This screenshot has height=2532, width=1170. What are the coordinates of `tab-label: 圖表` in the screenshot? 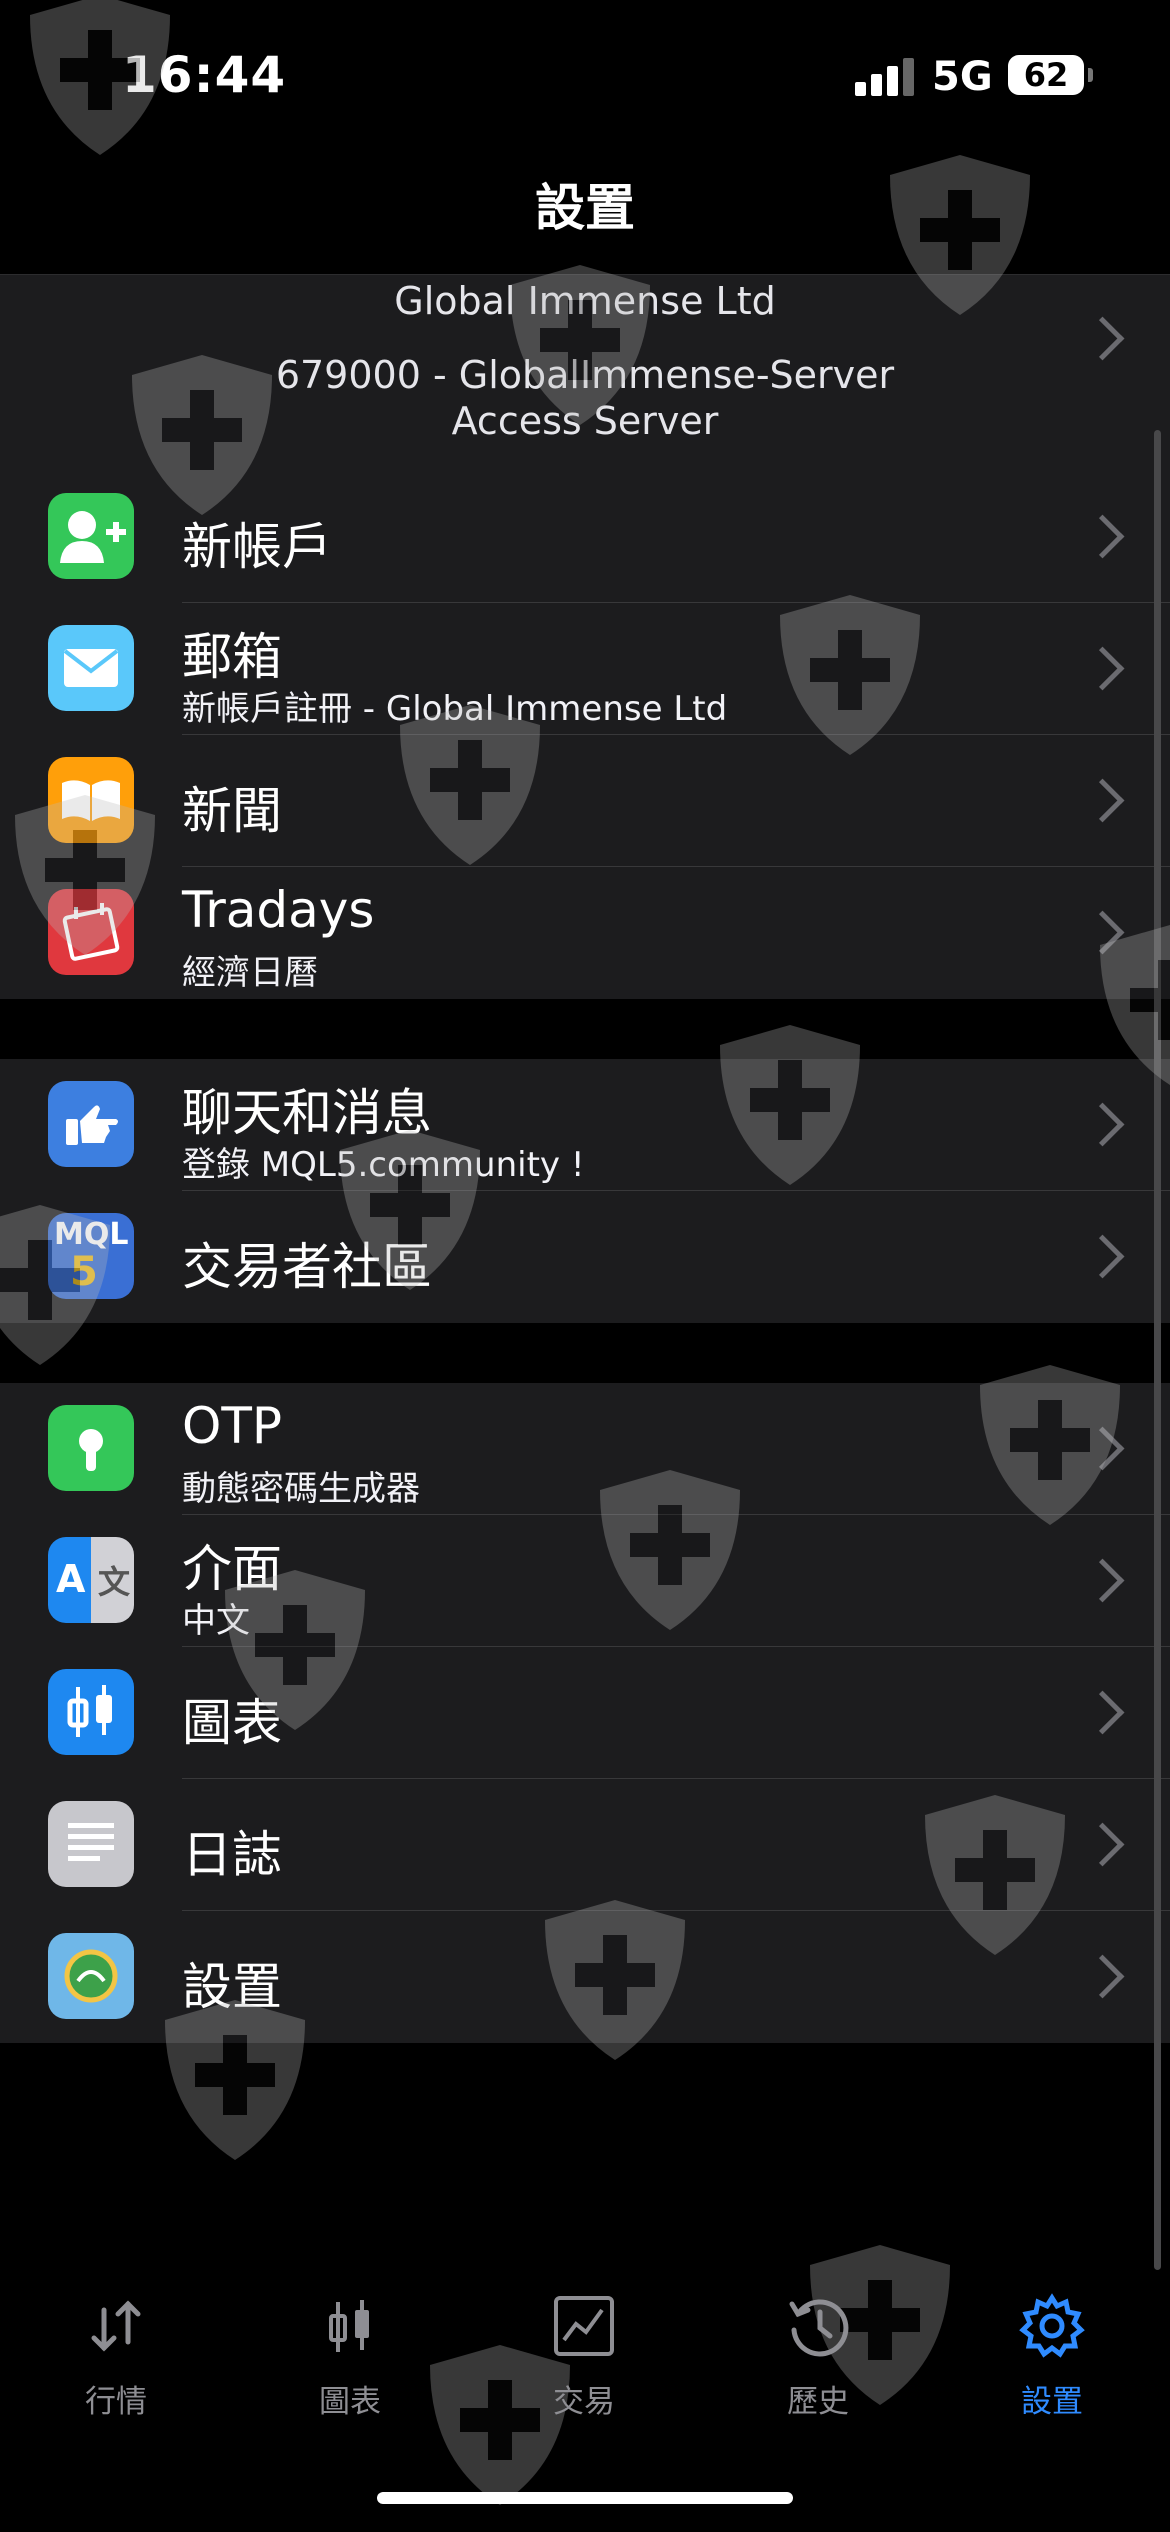 It's located at (350, 2402).